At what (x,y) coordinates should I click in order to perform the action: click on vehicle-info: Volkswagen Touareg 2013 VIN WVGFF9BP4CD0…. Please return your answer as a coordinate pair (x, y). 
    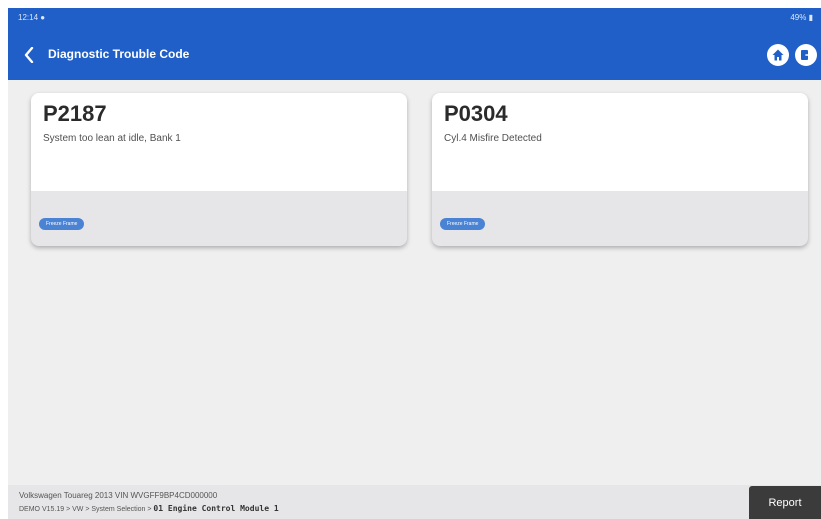
    Looking at the image, I should click on (118, 495).